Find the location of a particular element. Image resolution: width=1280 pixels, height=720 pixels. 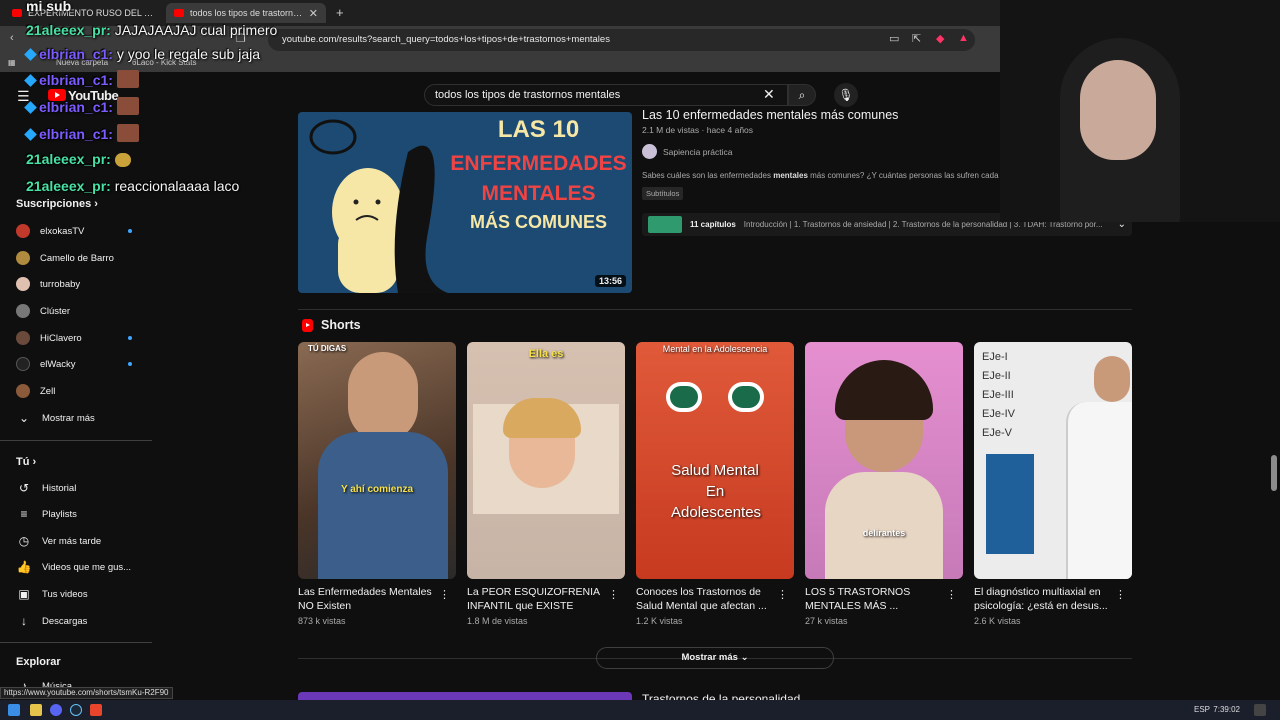

sidebar-item-downloads: ↓ Descargas is located at coordinates (81, 621).